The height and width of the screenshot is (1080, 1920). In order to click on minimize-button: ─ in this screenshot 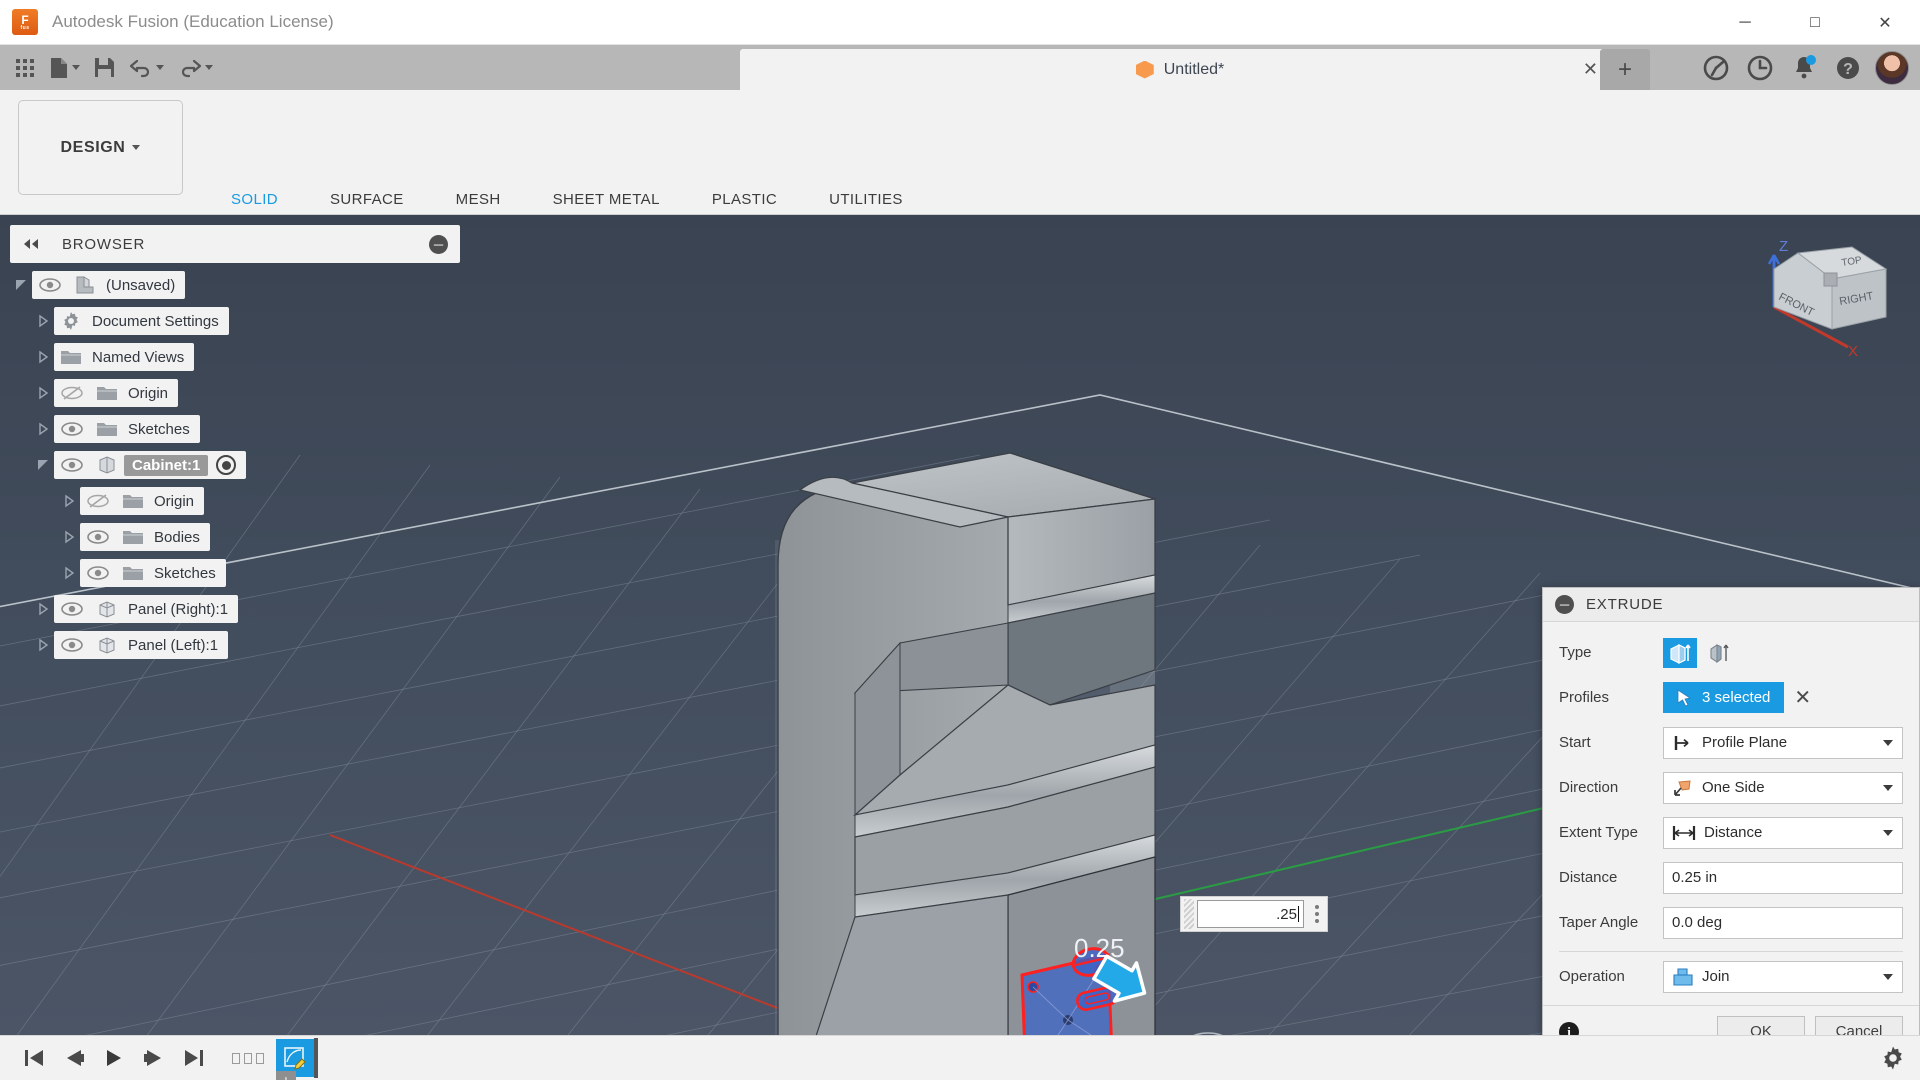, I will do `click(1745, 22)`.